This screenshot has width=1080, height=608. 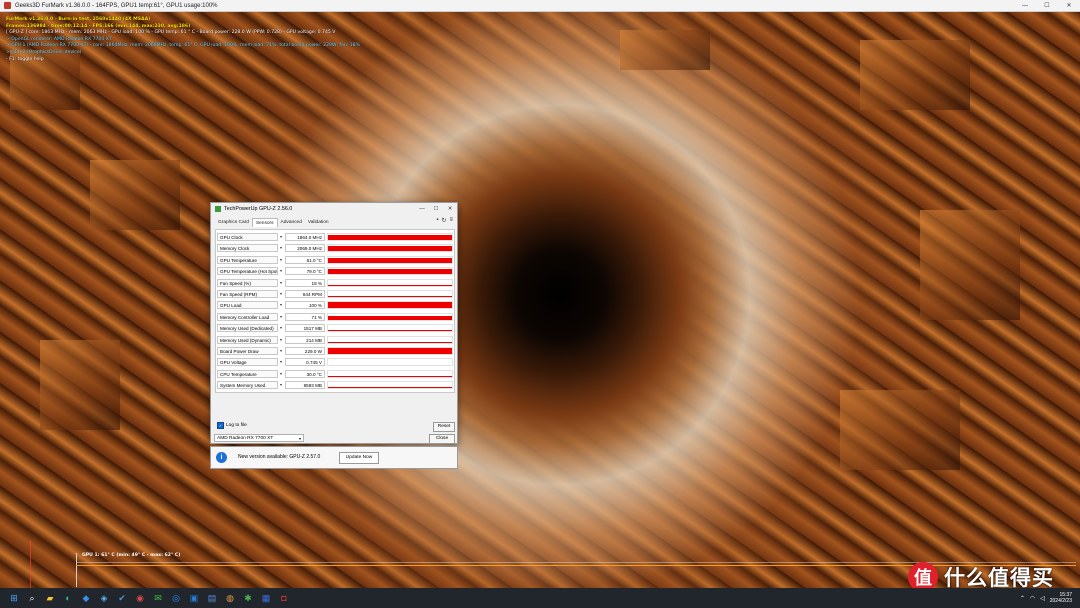 What do you see at coordinates (247, 237) in the screenshot?
I see `sensor-name: GPU Clock` at bounding box center [247, 237].